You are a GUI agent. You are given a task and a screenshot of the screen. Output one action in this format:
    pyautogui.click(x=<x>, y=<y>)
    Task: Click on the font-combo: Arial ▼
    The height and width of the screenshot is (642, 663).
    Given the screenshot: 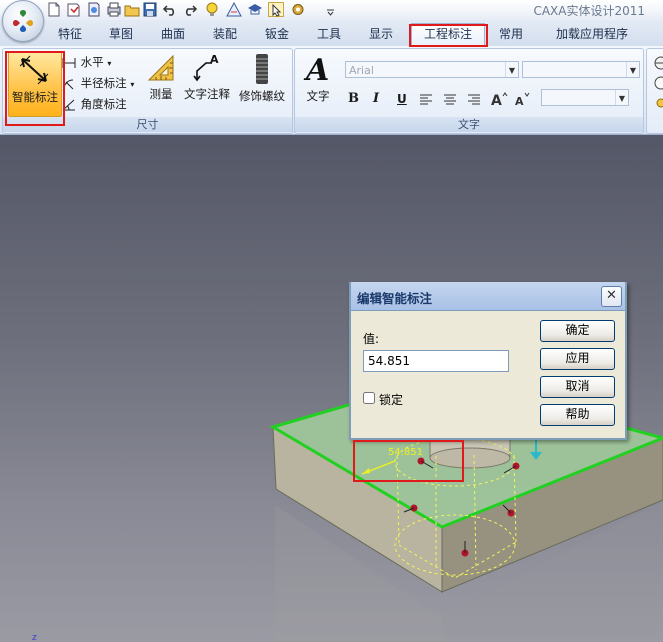 What is the action you would take?
    pyautogui.click(x=432, y=69)
    